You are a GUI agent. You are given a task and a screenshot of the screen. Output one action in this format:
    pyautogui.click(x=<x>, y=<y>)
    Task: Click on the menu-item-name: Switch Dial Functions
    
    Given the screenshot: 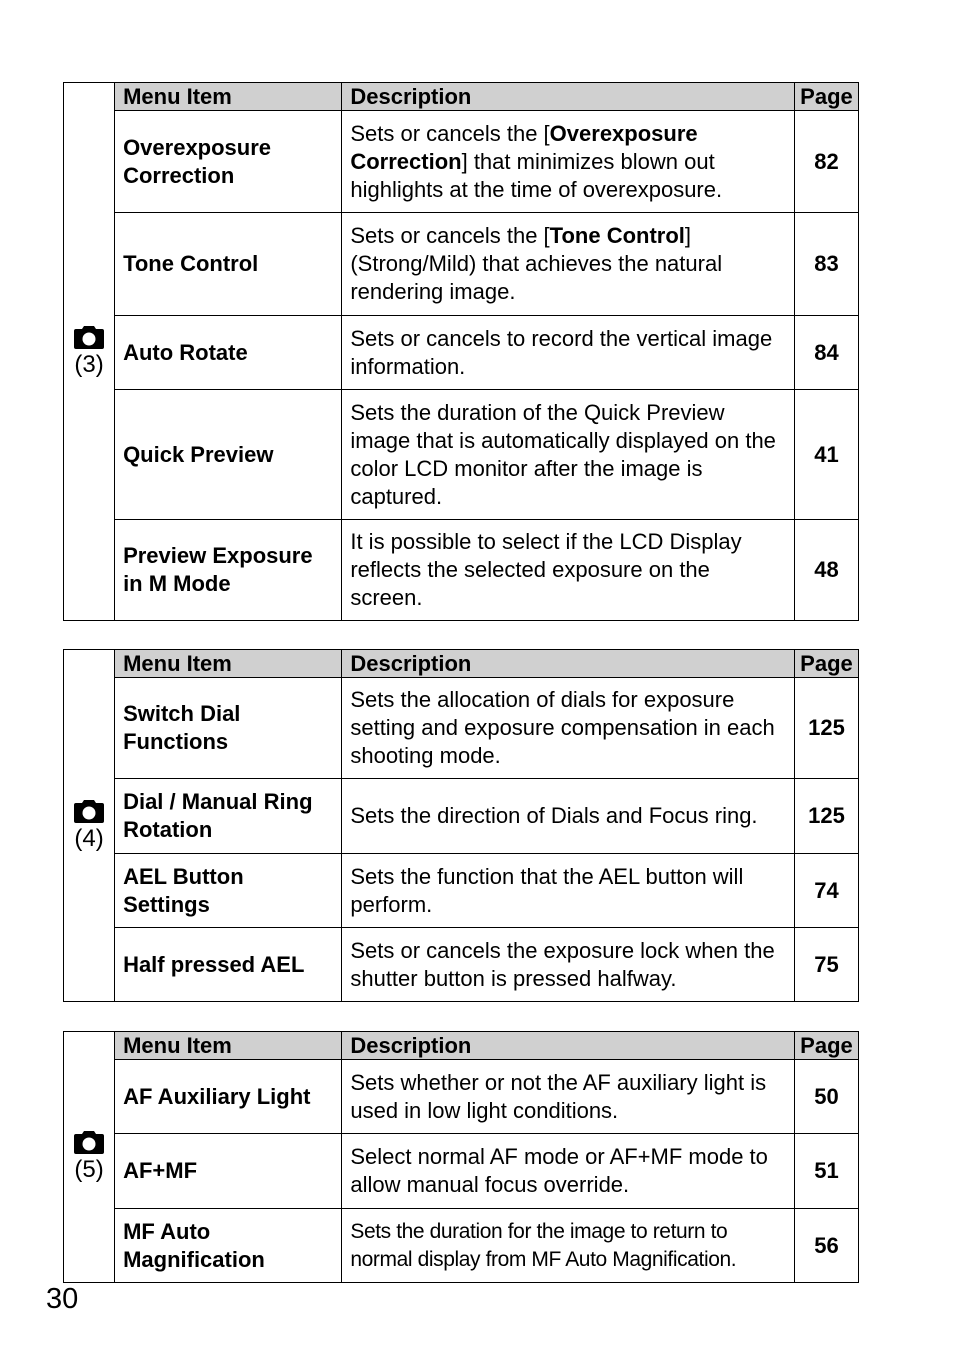 What is the action you would take?
    pyautogui.click(x=228, y=728)
    